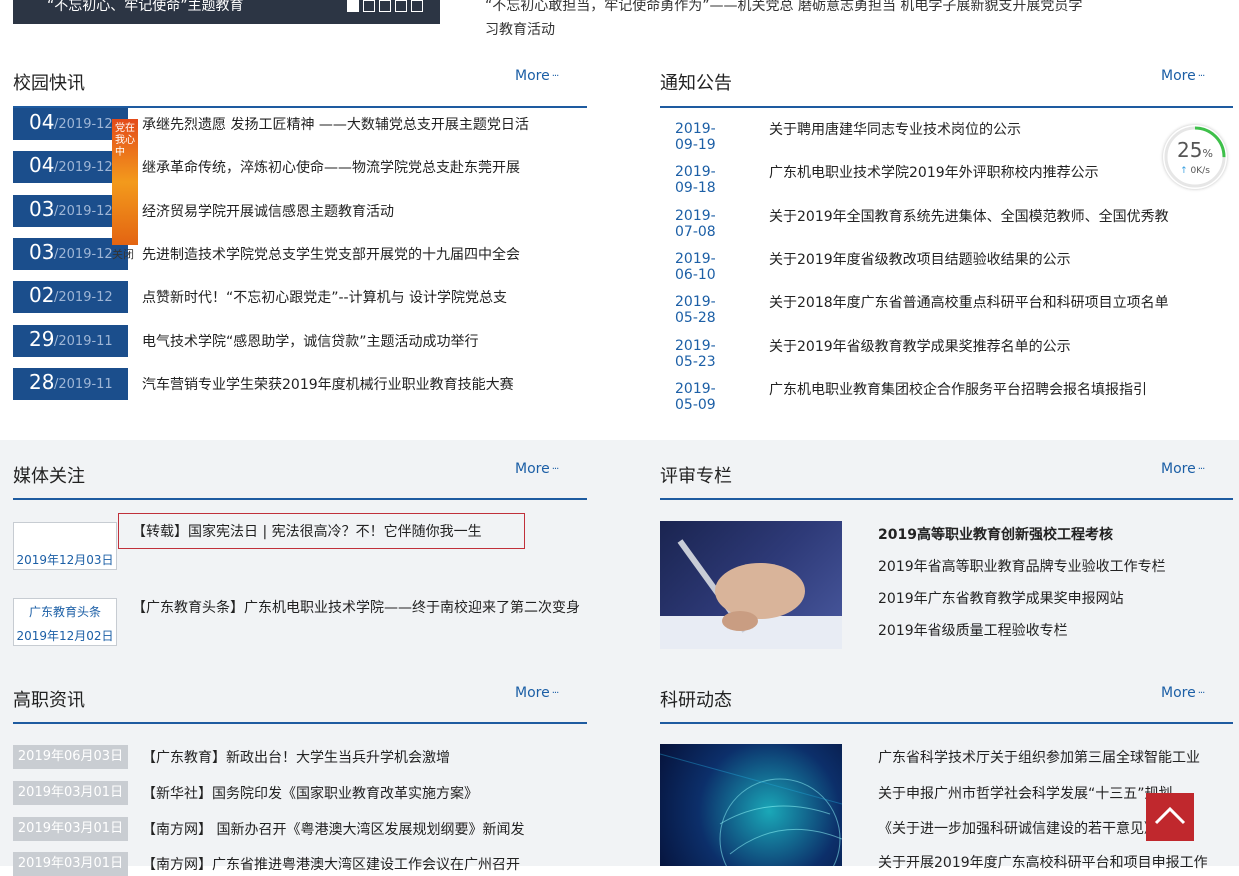 The image size is (1239, 876). I want to click on section-title-notices: 通知公告, so click(696, 83).